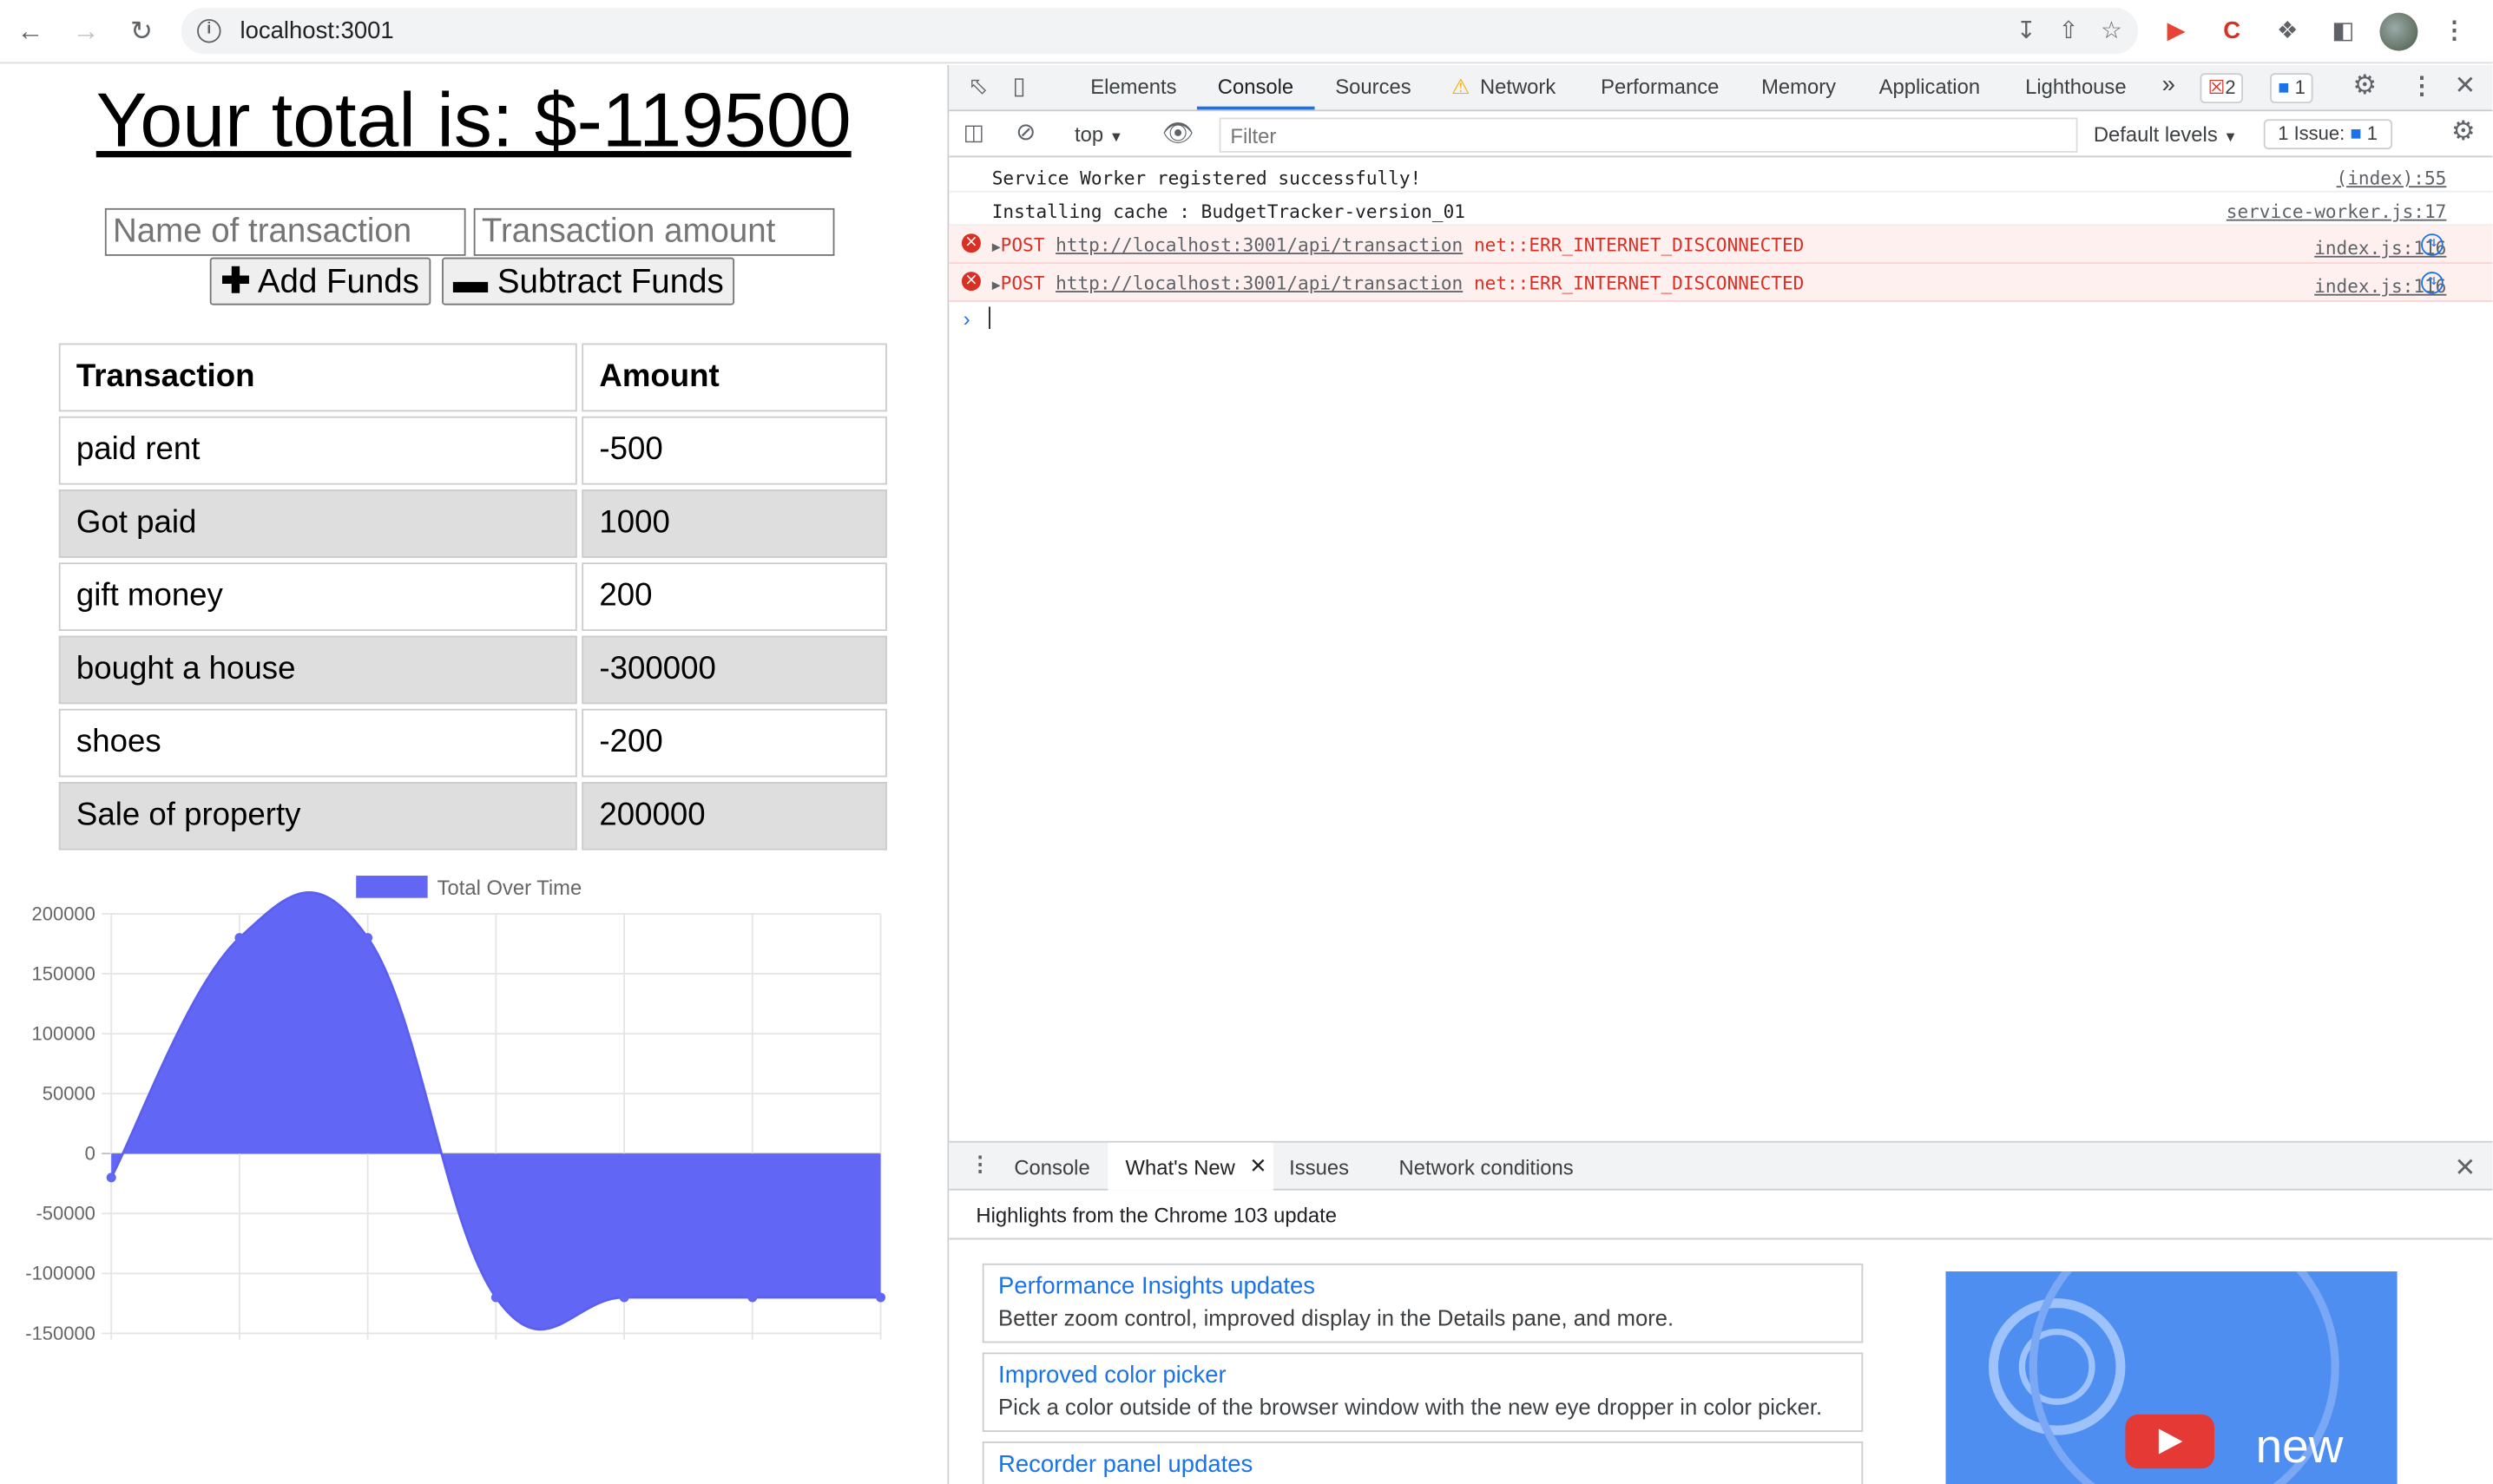 The width and height of the screenshot is (2493, 1484). I want to click on device-toolbar-icon: ▯, so click(1020, 85).